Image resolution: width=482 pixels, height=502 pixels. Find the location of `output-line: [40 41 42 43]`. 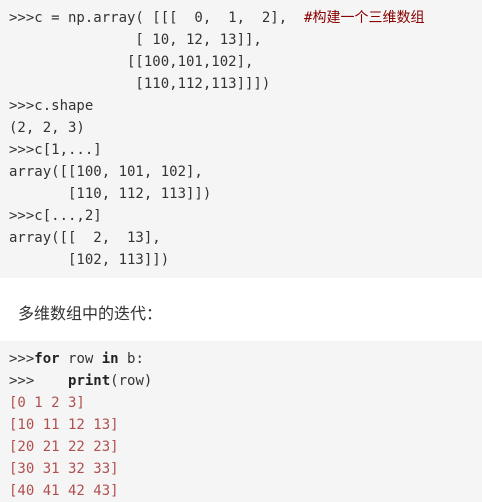

output-line: [40 41 42 43] is located at coordinates (64, 491).